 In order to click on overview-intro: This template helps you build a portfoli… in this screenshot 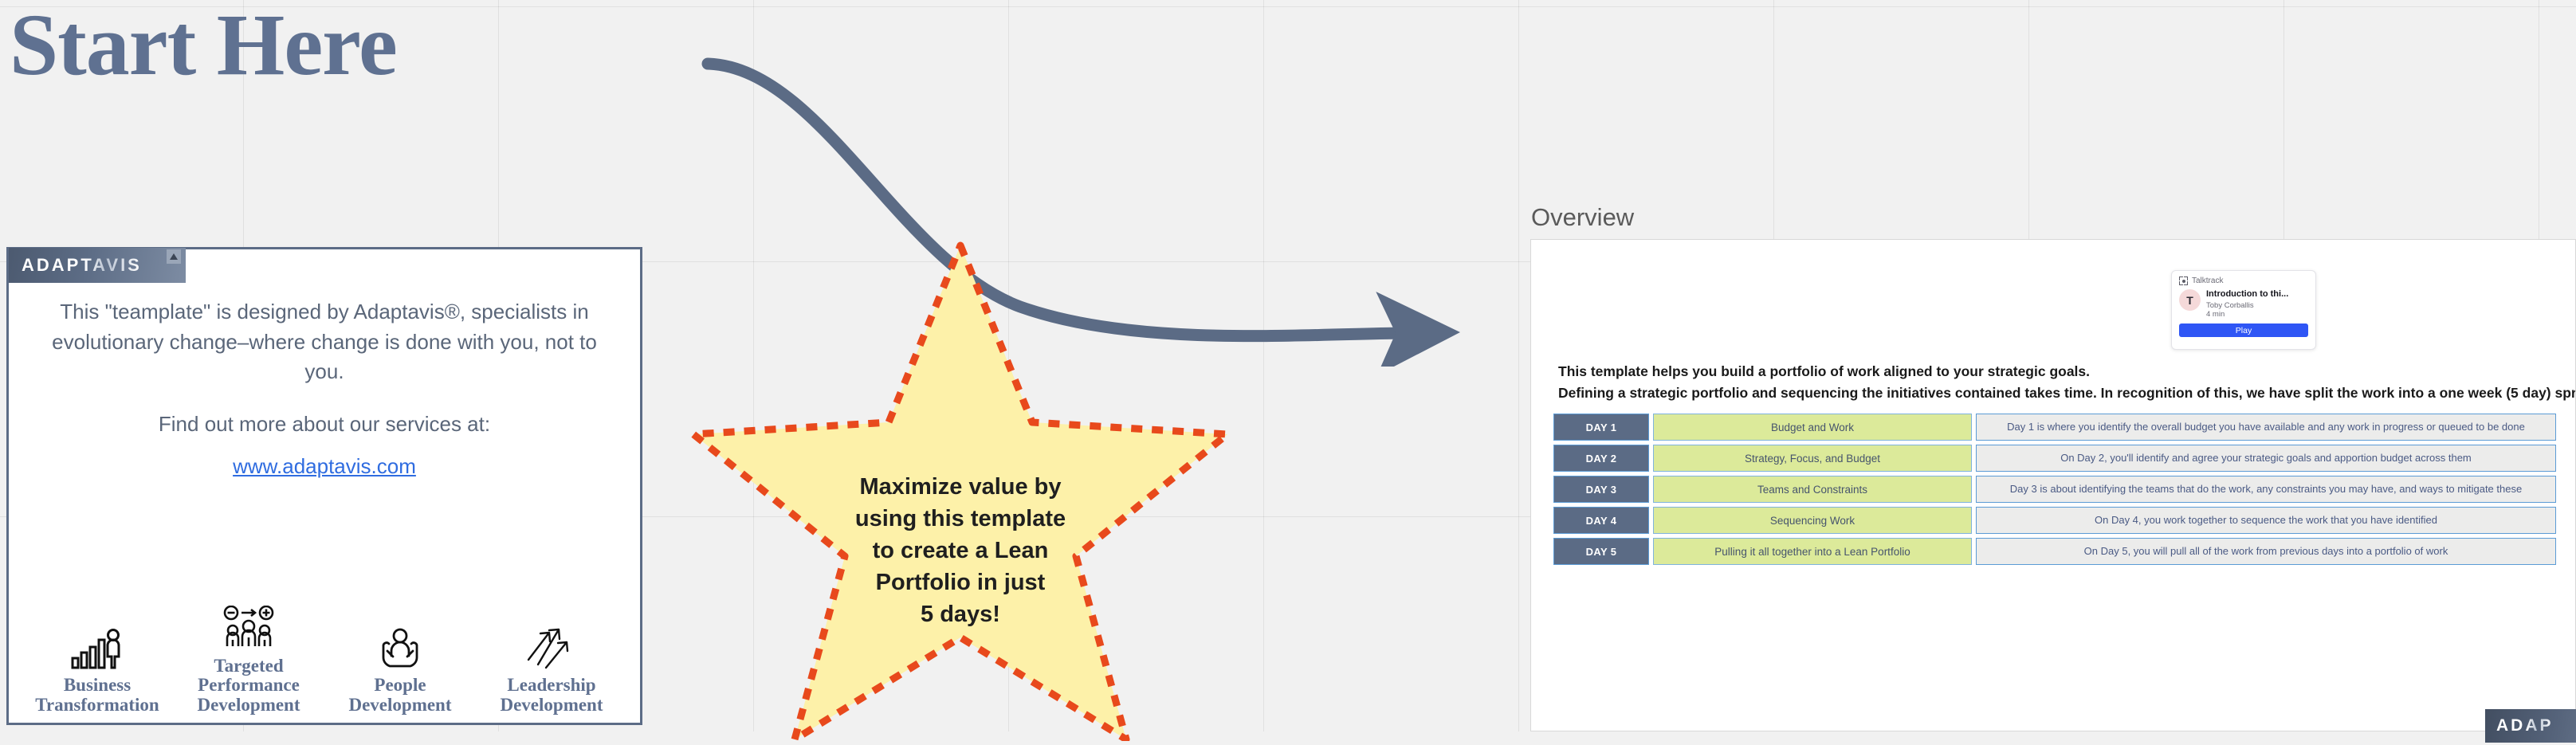, I will do `click(2067, 382)`.